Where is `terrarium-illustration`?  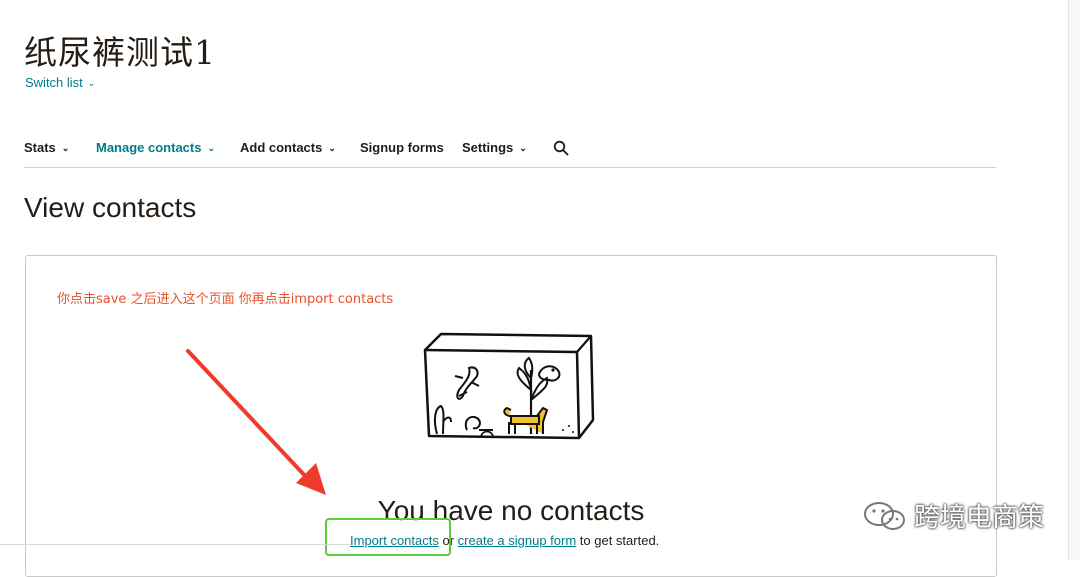
terrarium-illustration is located at coordinates (509, 386).